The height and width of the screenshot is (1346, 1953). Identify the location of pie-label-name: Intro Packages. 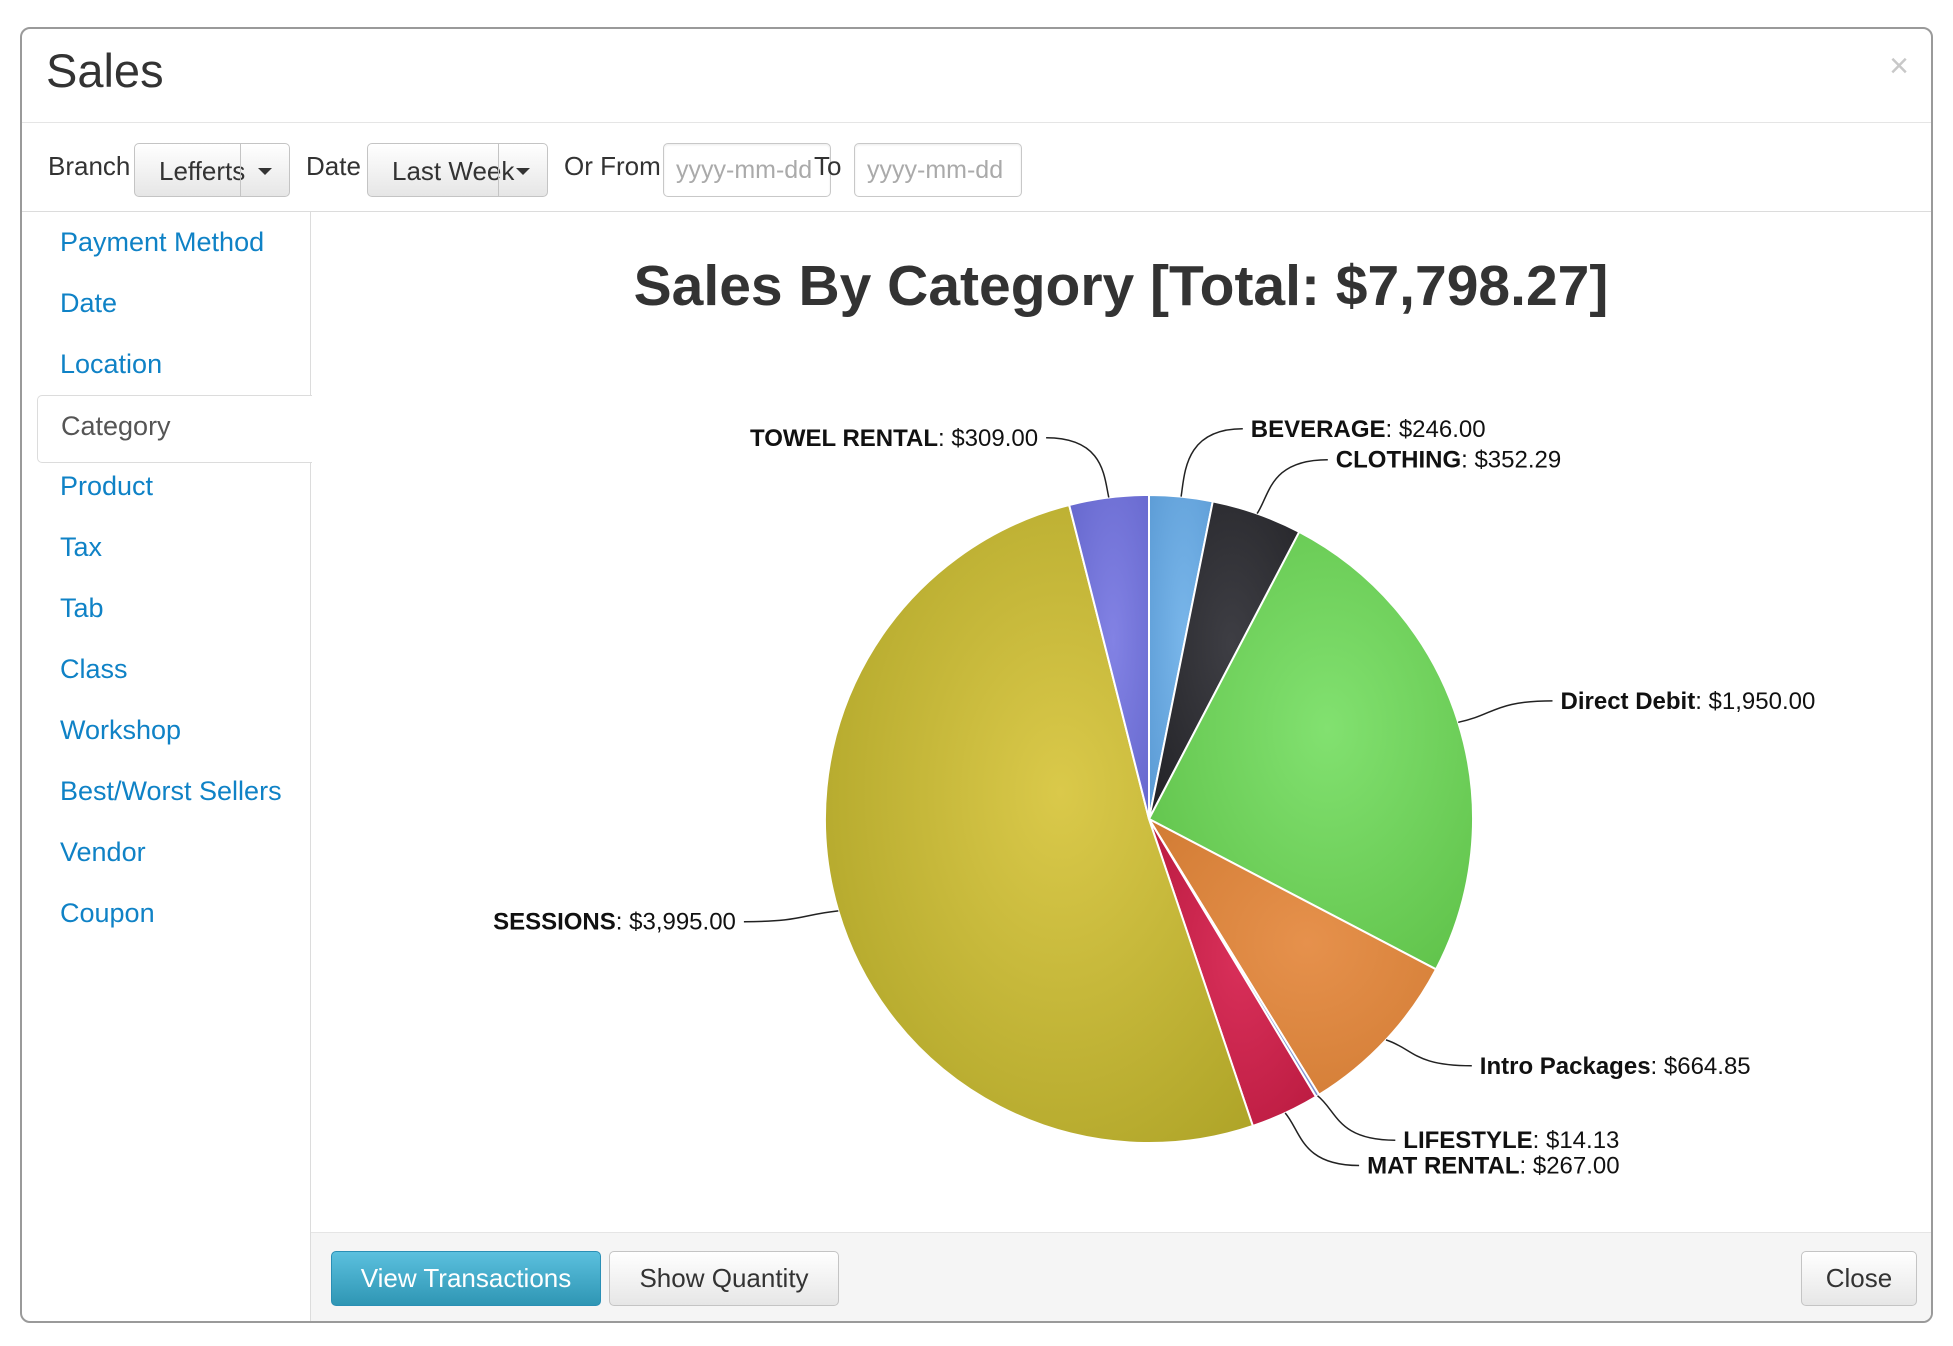
(1565, 1066).